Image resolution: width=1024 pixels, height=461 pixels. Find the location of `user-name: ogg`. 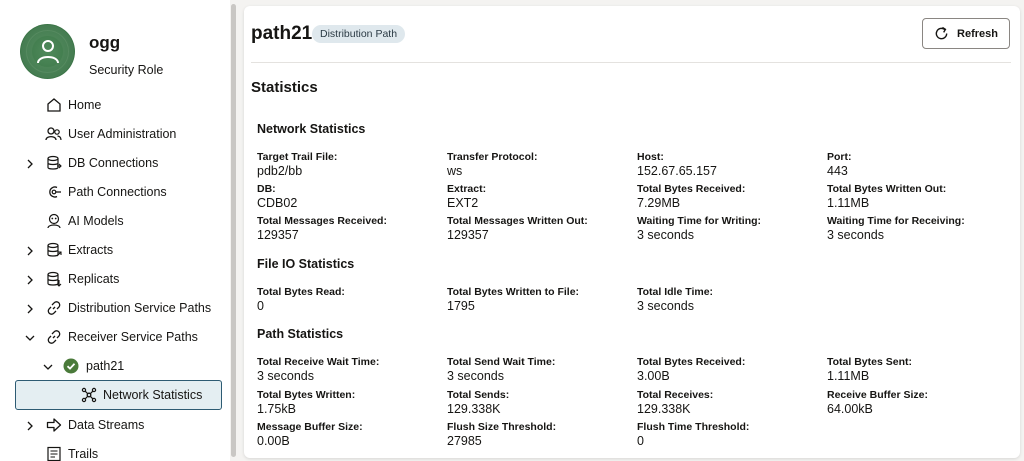

user-name: ogg is located at coordinates (105, 42).